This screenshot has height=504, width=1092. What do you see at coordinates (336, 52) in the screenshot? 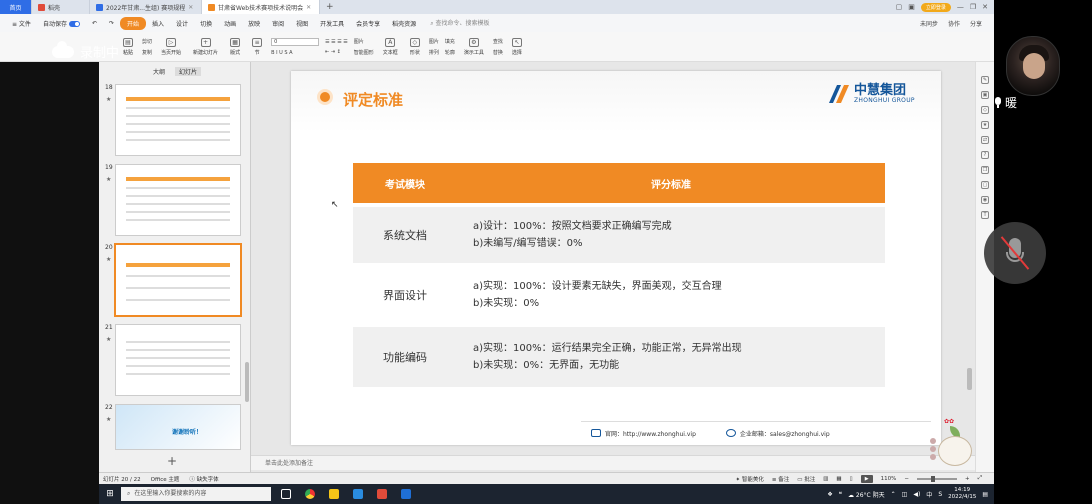
I see `indent-row: ⇤ ⇥ ↕` at bounding box center [336, 52].